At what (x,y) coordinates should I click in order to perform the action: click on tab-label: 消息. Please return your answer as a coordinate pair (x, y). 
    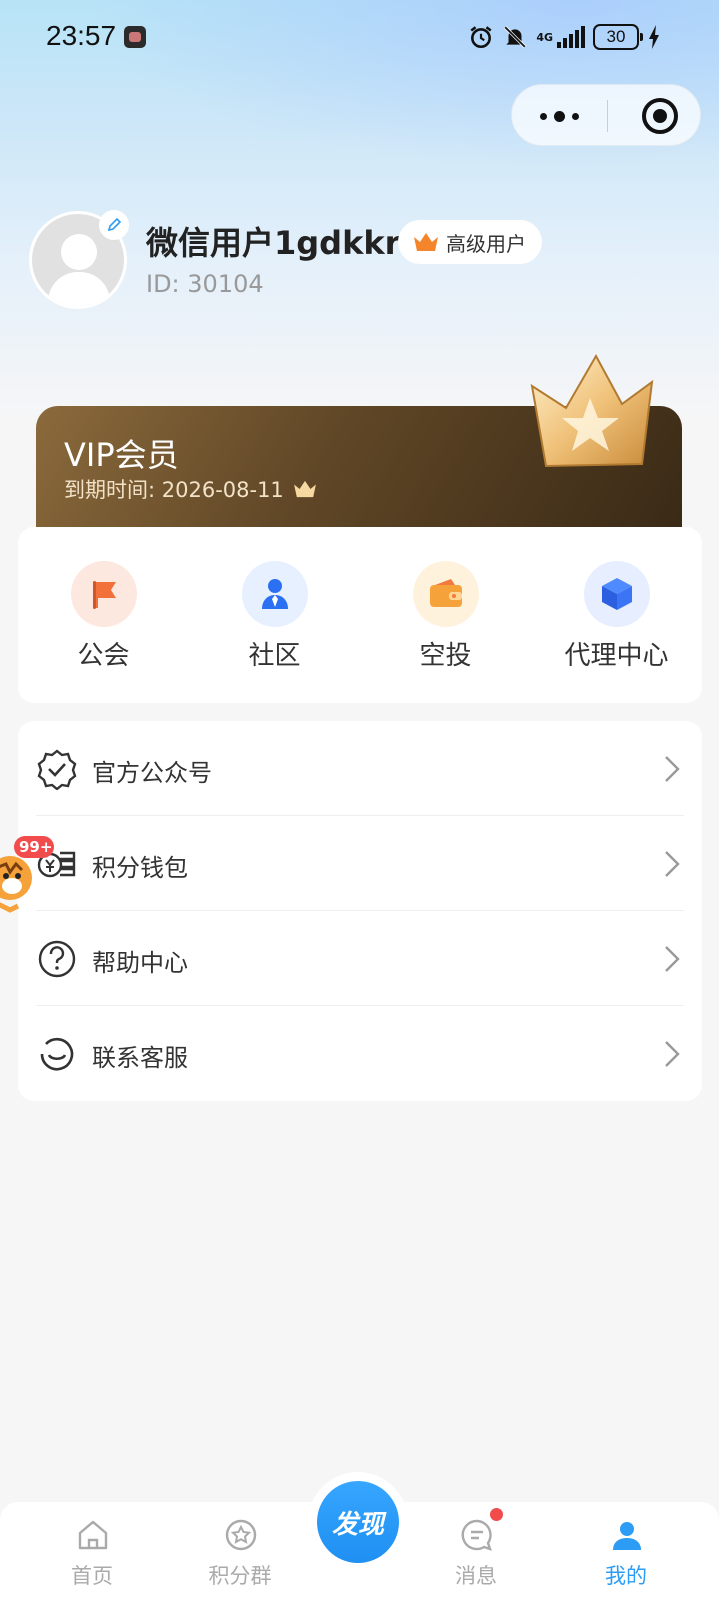
    Looking at the image, I should click on (476, 1576).